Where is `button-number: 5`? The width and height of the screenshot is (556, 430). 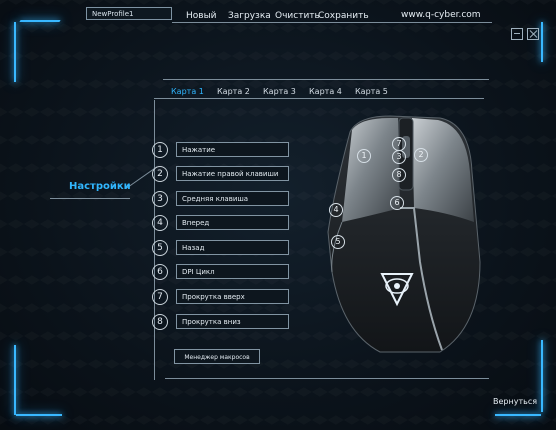 button-number: 5 is located at coordinates (160, 248).